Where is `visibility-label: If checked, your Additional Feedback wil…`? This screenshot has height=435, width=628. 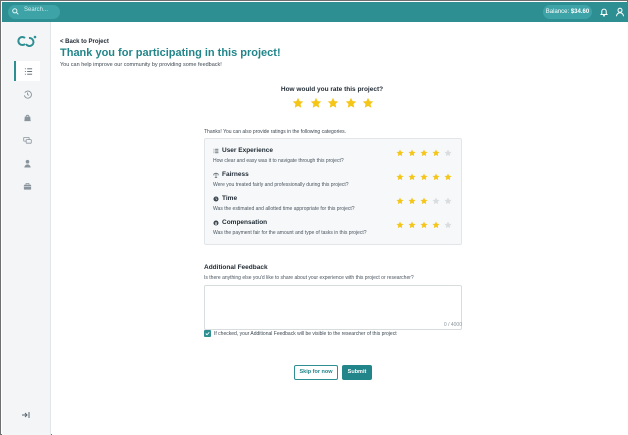
visibility-label: If checked, your Additional Feedback wil… is located at coordinates (305, 333).